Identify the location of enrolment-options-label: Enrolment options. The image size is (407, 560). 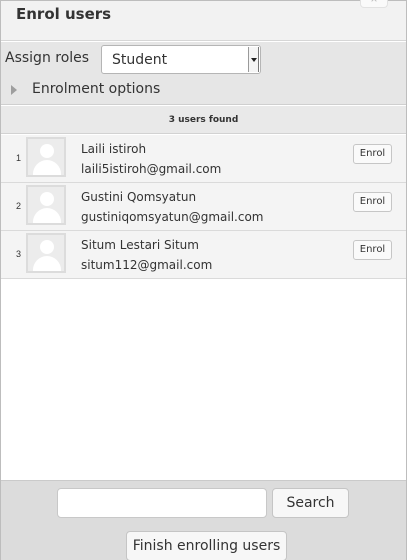
(96, 89).